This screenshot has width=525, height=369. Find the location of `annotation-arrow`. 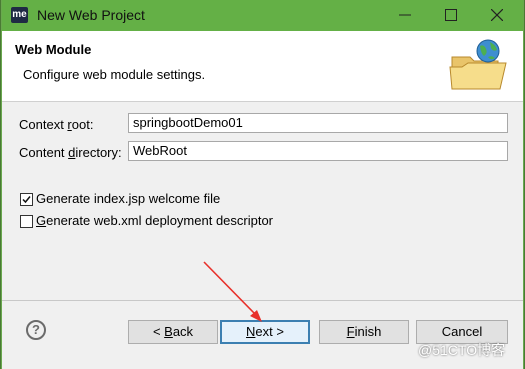

annotation-arrow is located at coordinates (232, 291).